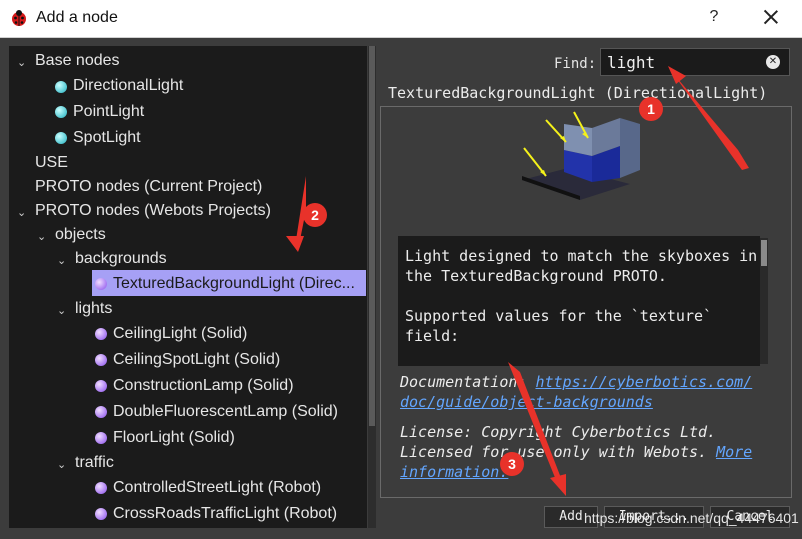  Describe the element at coordinates (554, 452) in the screenshot. I see `license-line-2: Licensed for use only with Webots.` at that location.